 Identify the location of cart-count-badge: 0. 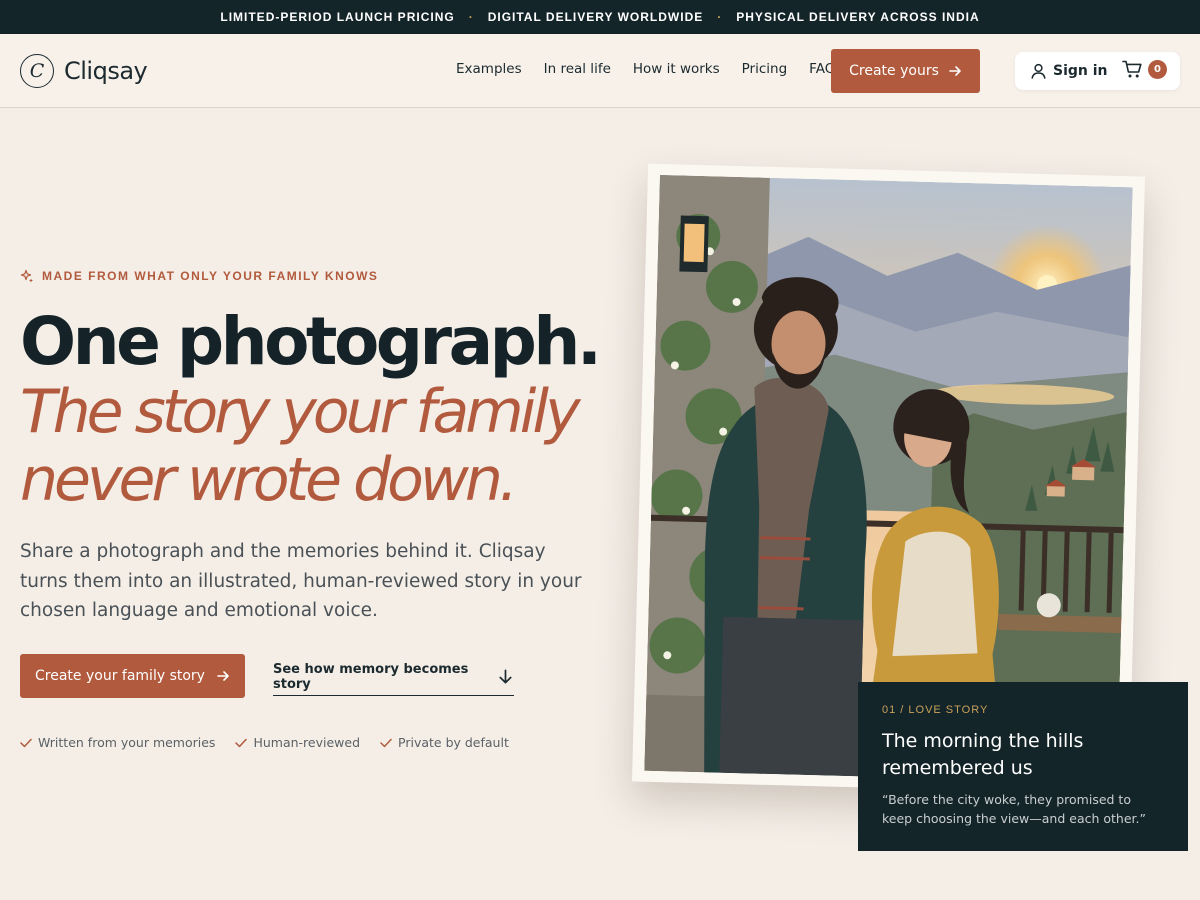
(1157, 69).